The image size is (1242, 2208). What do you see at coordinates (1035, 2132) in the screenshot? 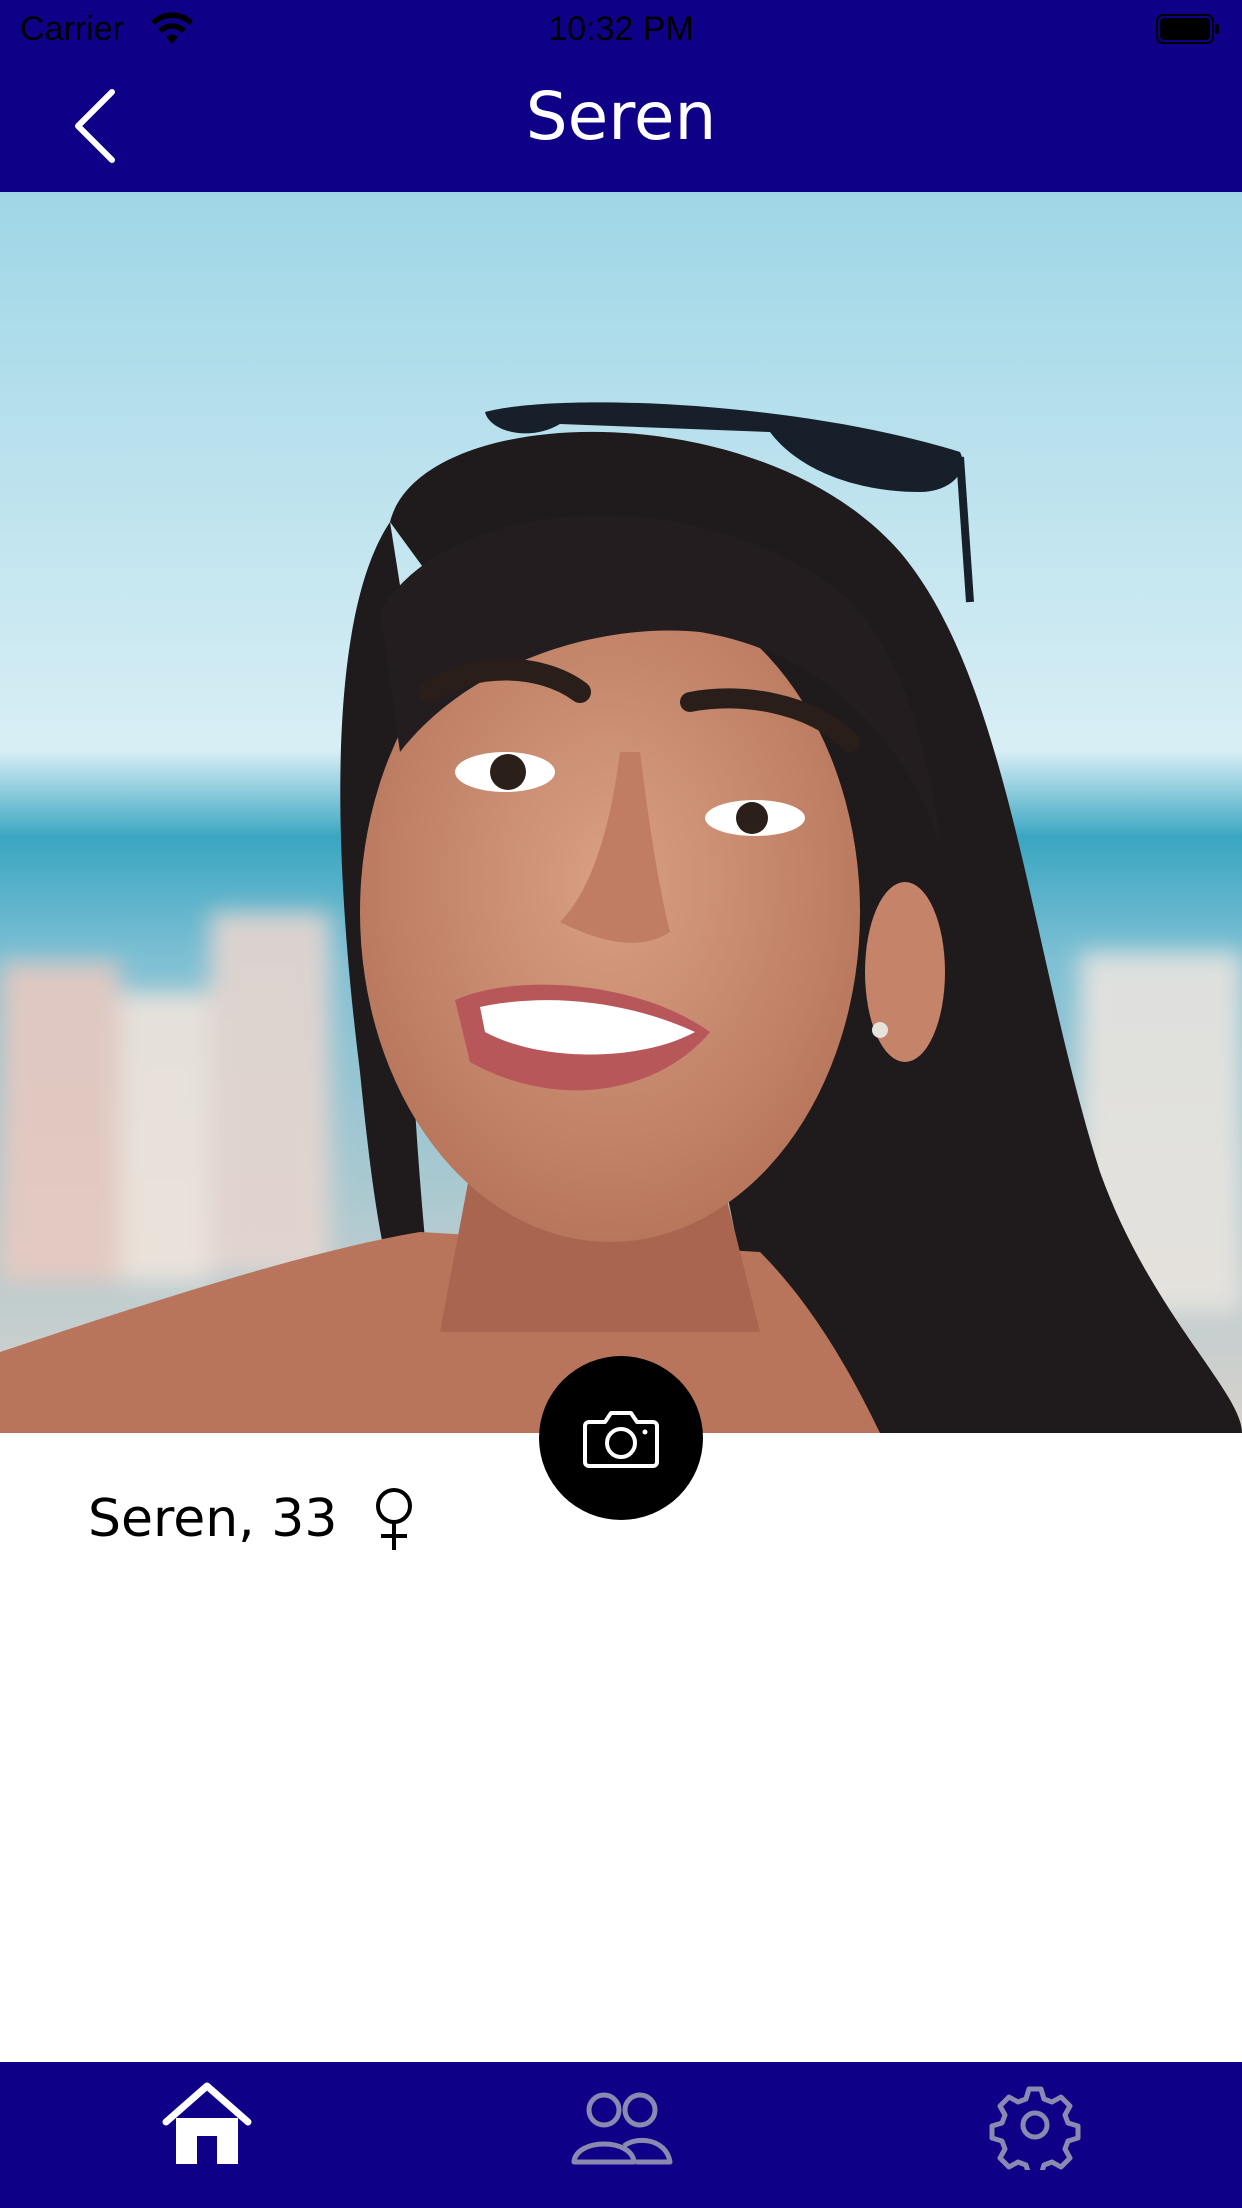
I see `gear-icon` at bounding box center [1035, 2132].